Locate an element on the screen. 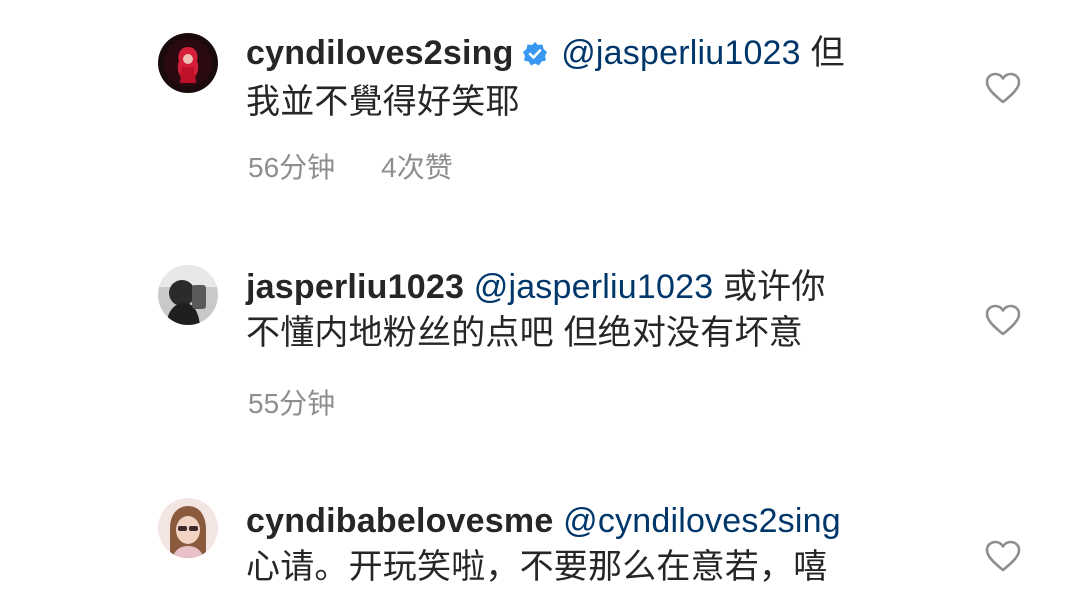 The height and width of the screenshot is (590, 1080). comment-body: 或许你 is located at coordinates (774, 287).